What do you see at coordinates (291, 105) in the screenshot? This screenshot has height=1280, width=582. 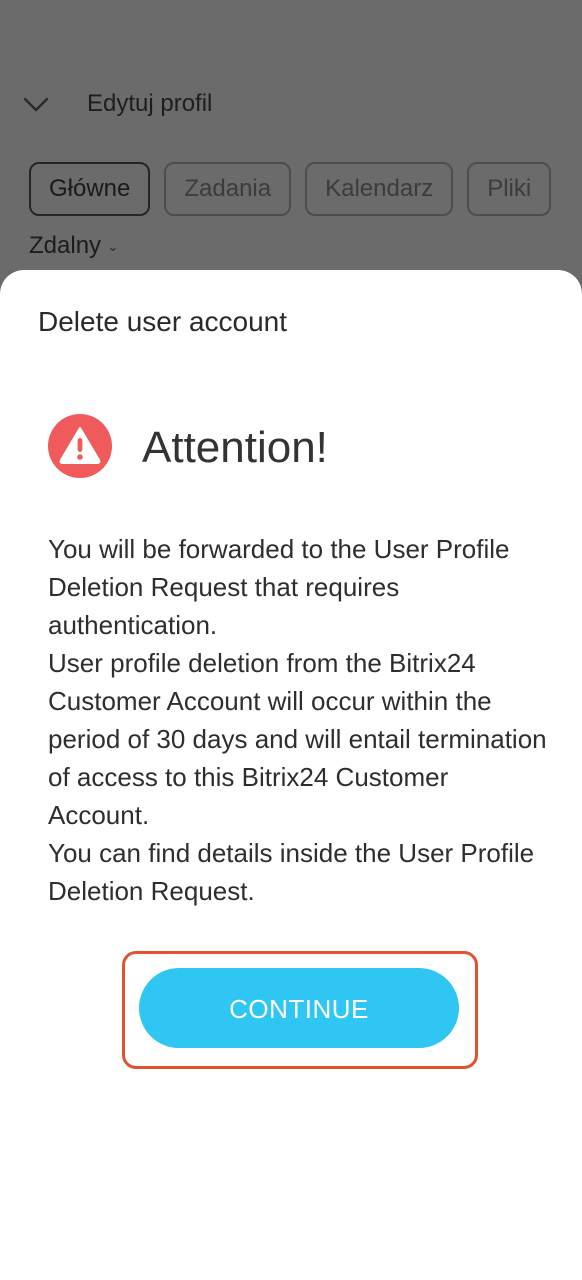 I see `profile-header: Edytuj profil` at bounding box center [291, 105].